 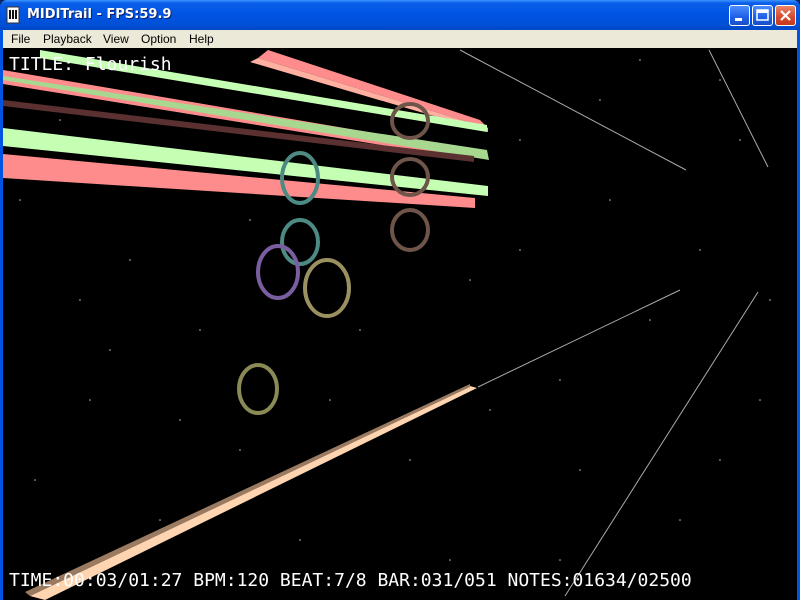 What do you see at coordinates (158, 39) in the screenshot?
I see `menu-option: Option` at bounding box center [158, 39].